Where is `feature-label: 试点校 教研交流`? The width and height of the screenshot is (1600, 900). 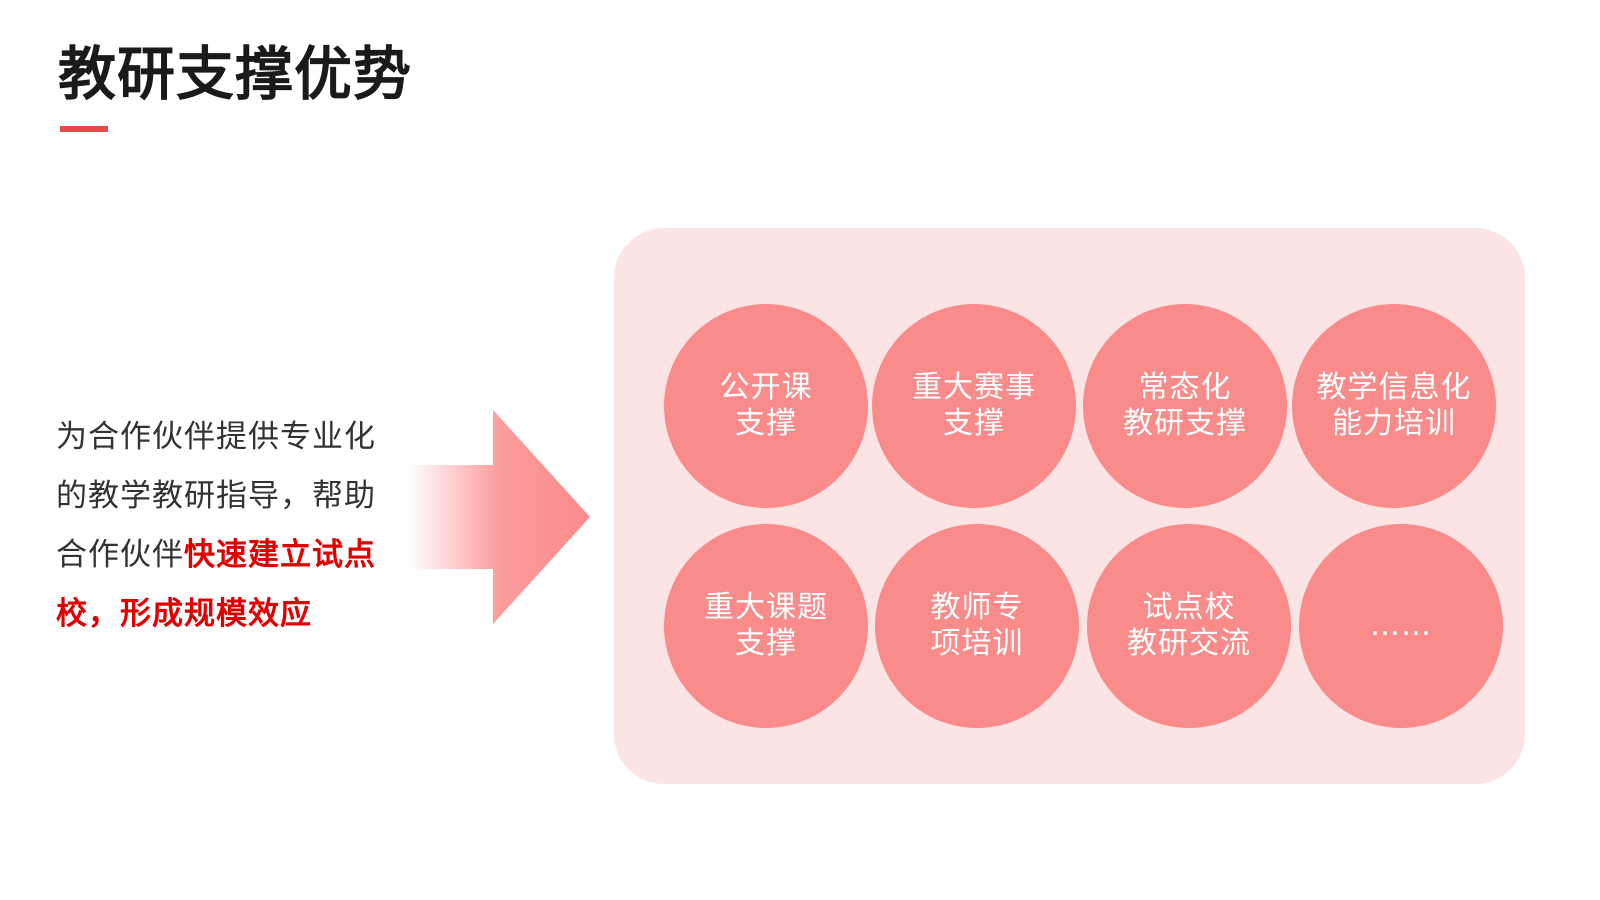
feature-label: 试点校 教研交流 is located at coordinates (1189, 625).